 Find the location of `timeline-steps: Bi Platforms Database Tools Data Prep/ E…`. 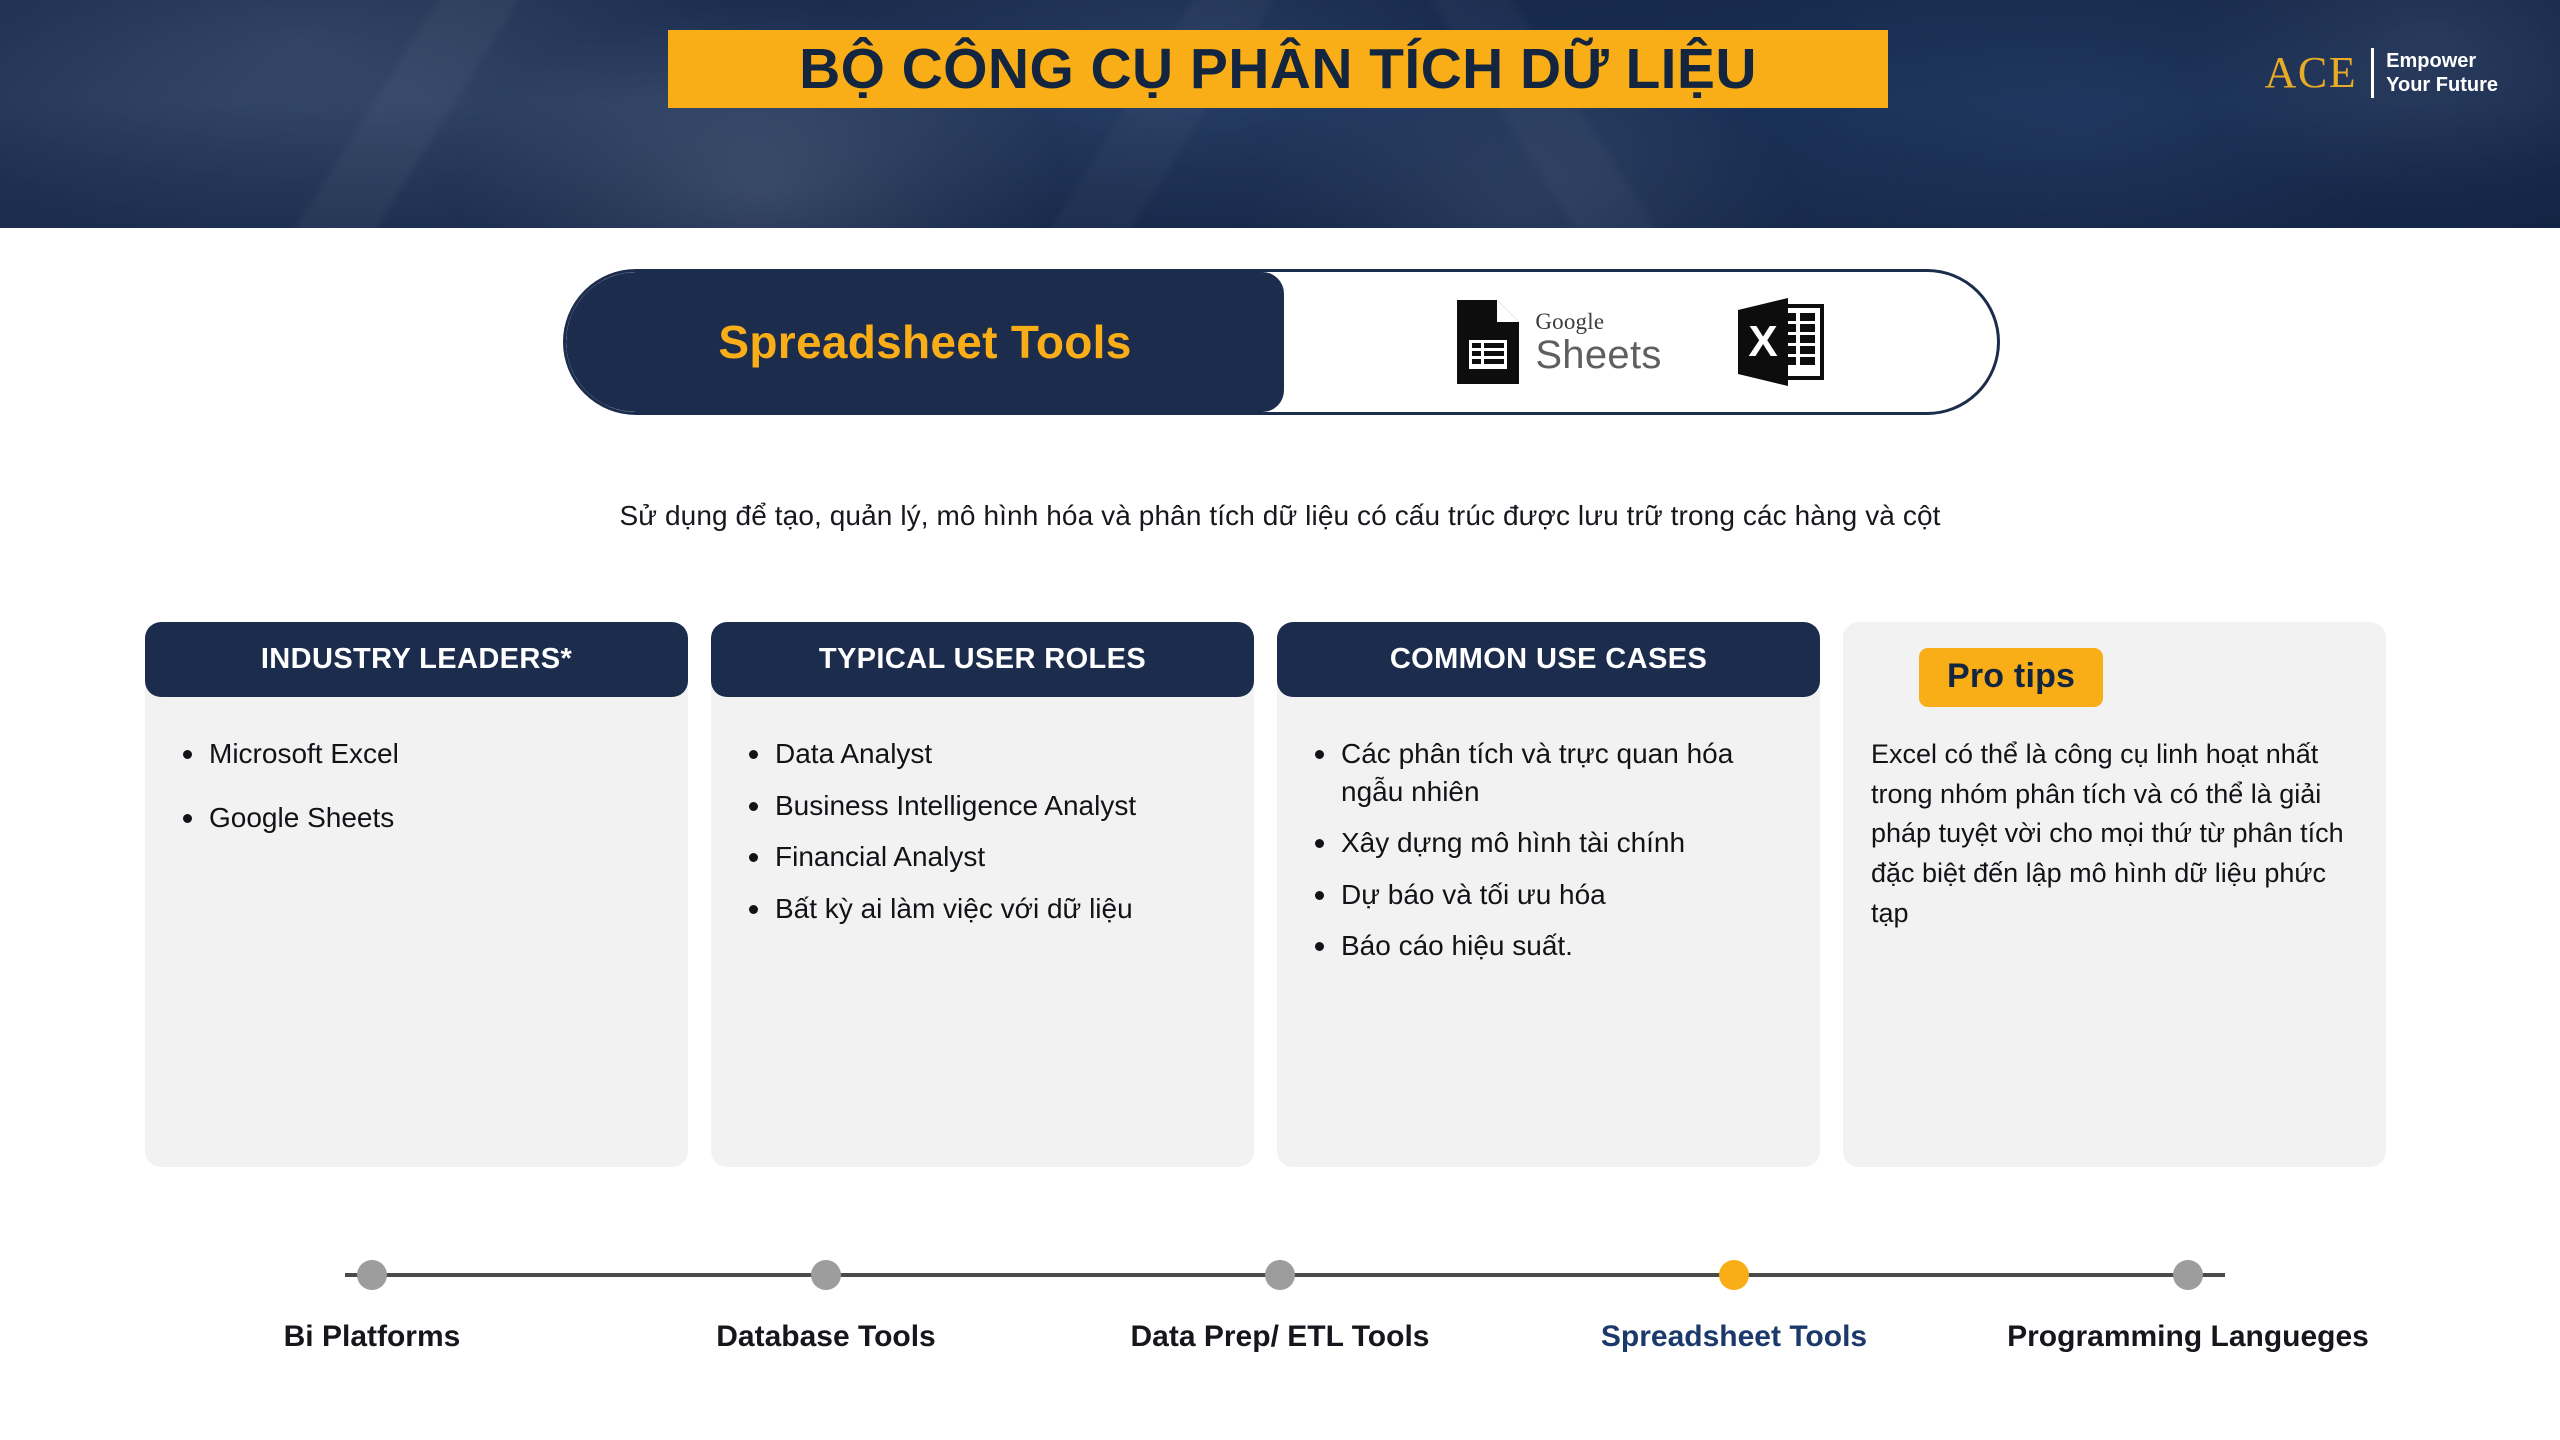

timeline-steps: Bi Platforms Database Tools Data Prep/ E… is located at coordinates (1280, 1305).